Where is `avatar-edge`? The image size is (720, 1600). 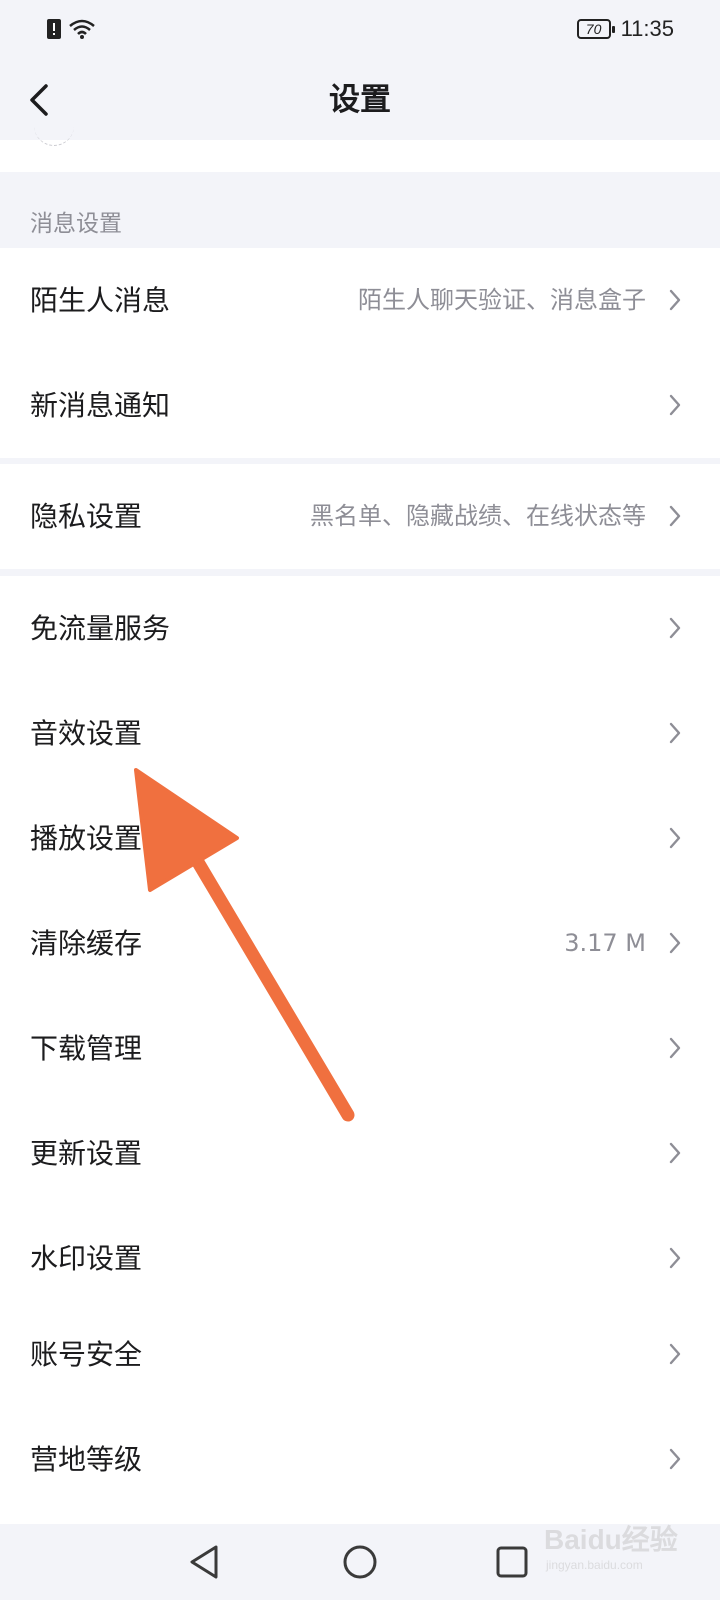
avatar-edge is located at coordinates (54, 133).